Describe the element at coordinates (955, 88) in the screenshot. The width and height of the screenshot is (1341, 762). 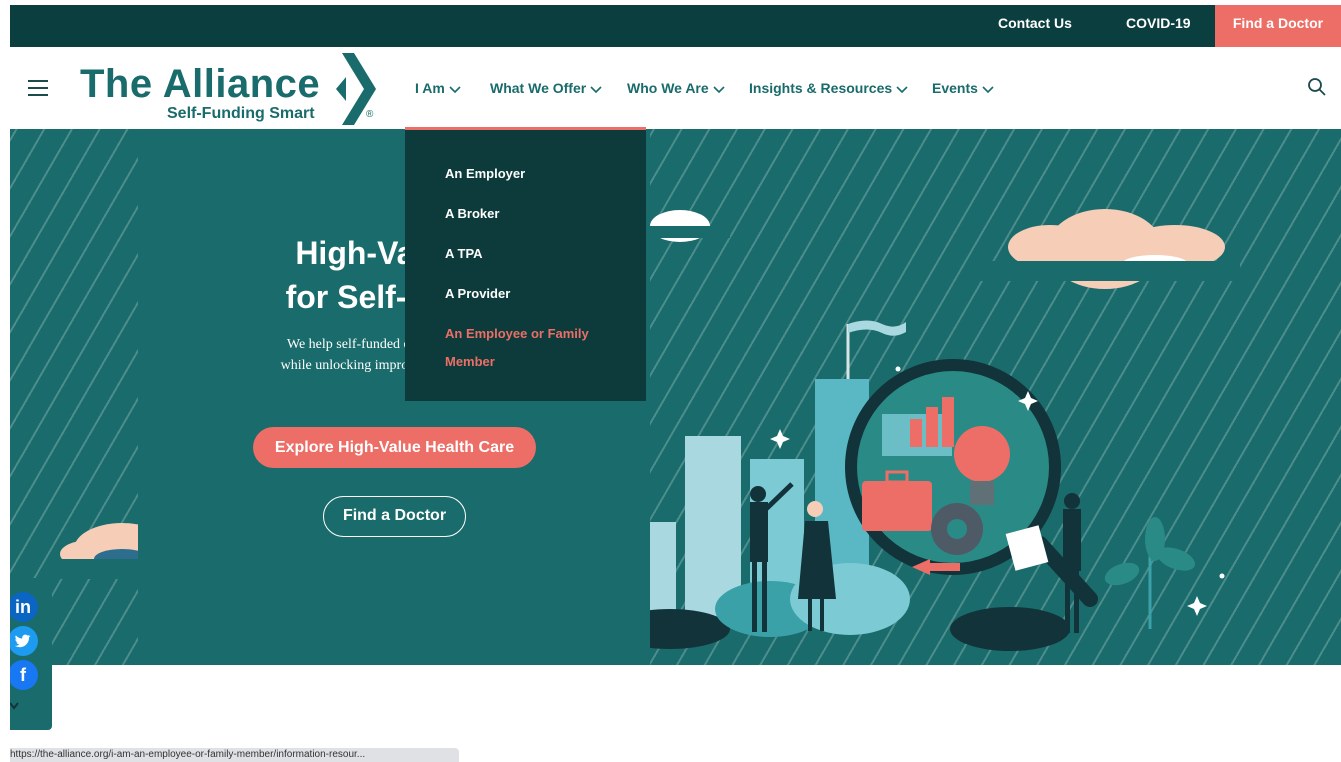
I see `nav-events-label: Events` at that location.